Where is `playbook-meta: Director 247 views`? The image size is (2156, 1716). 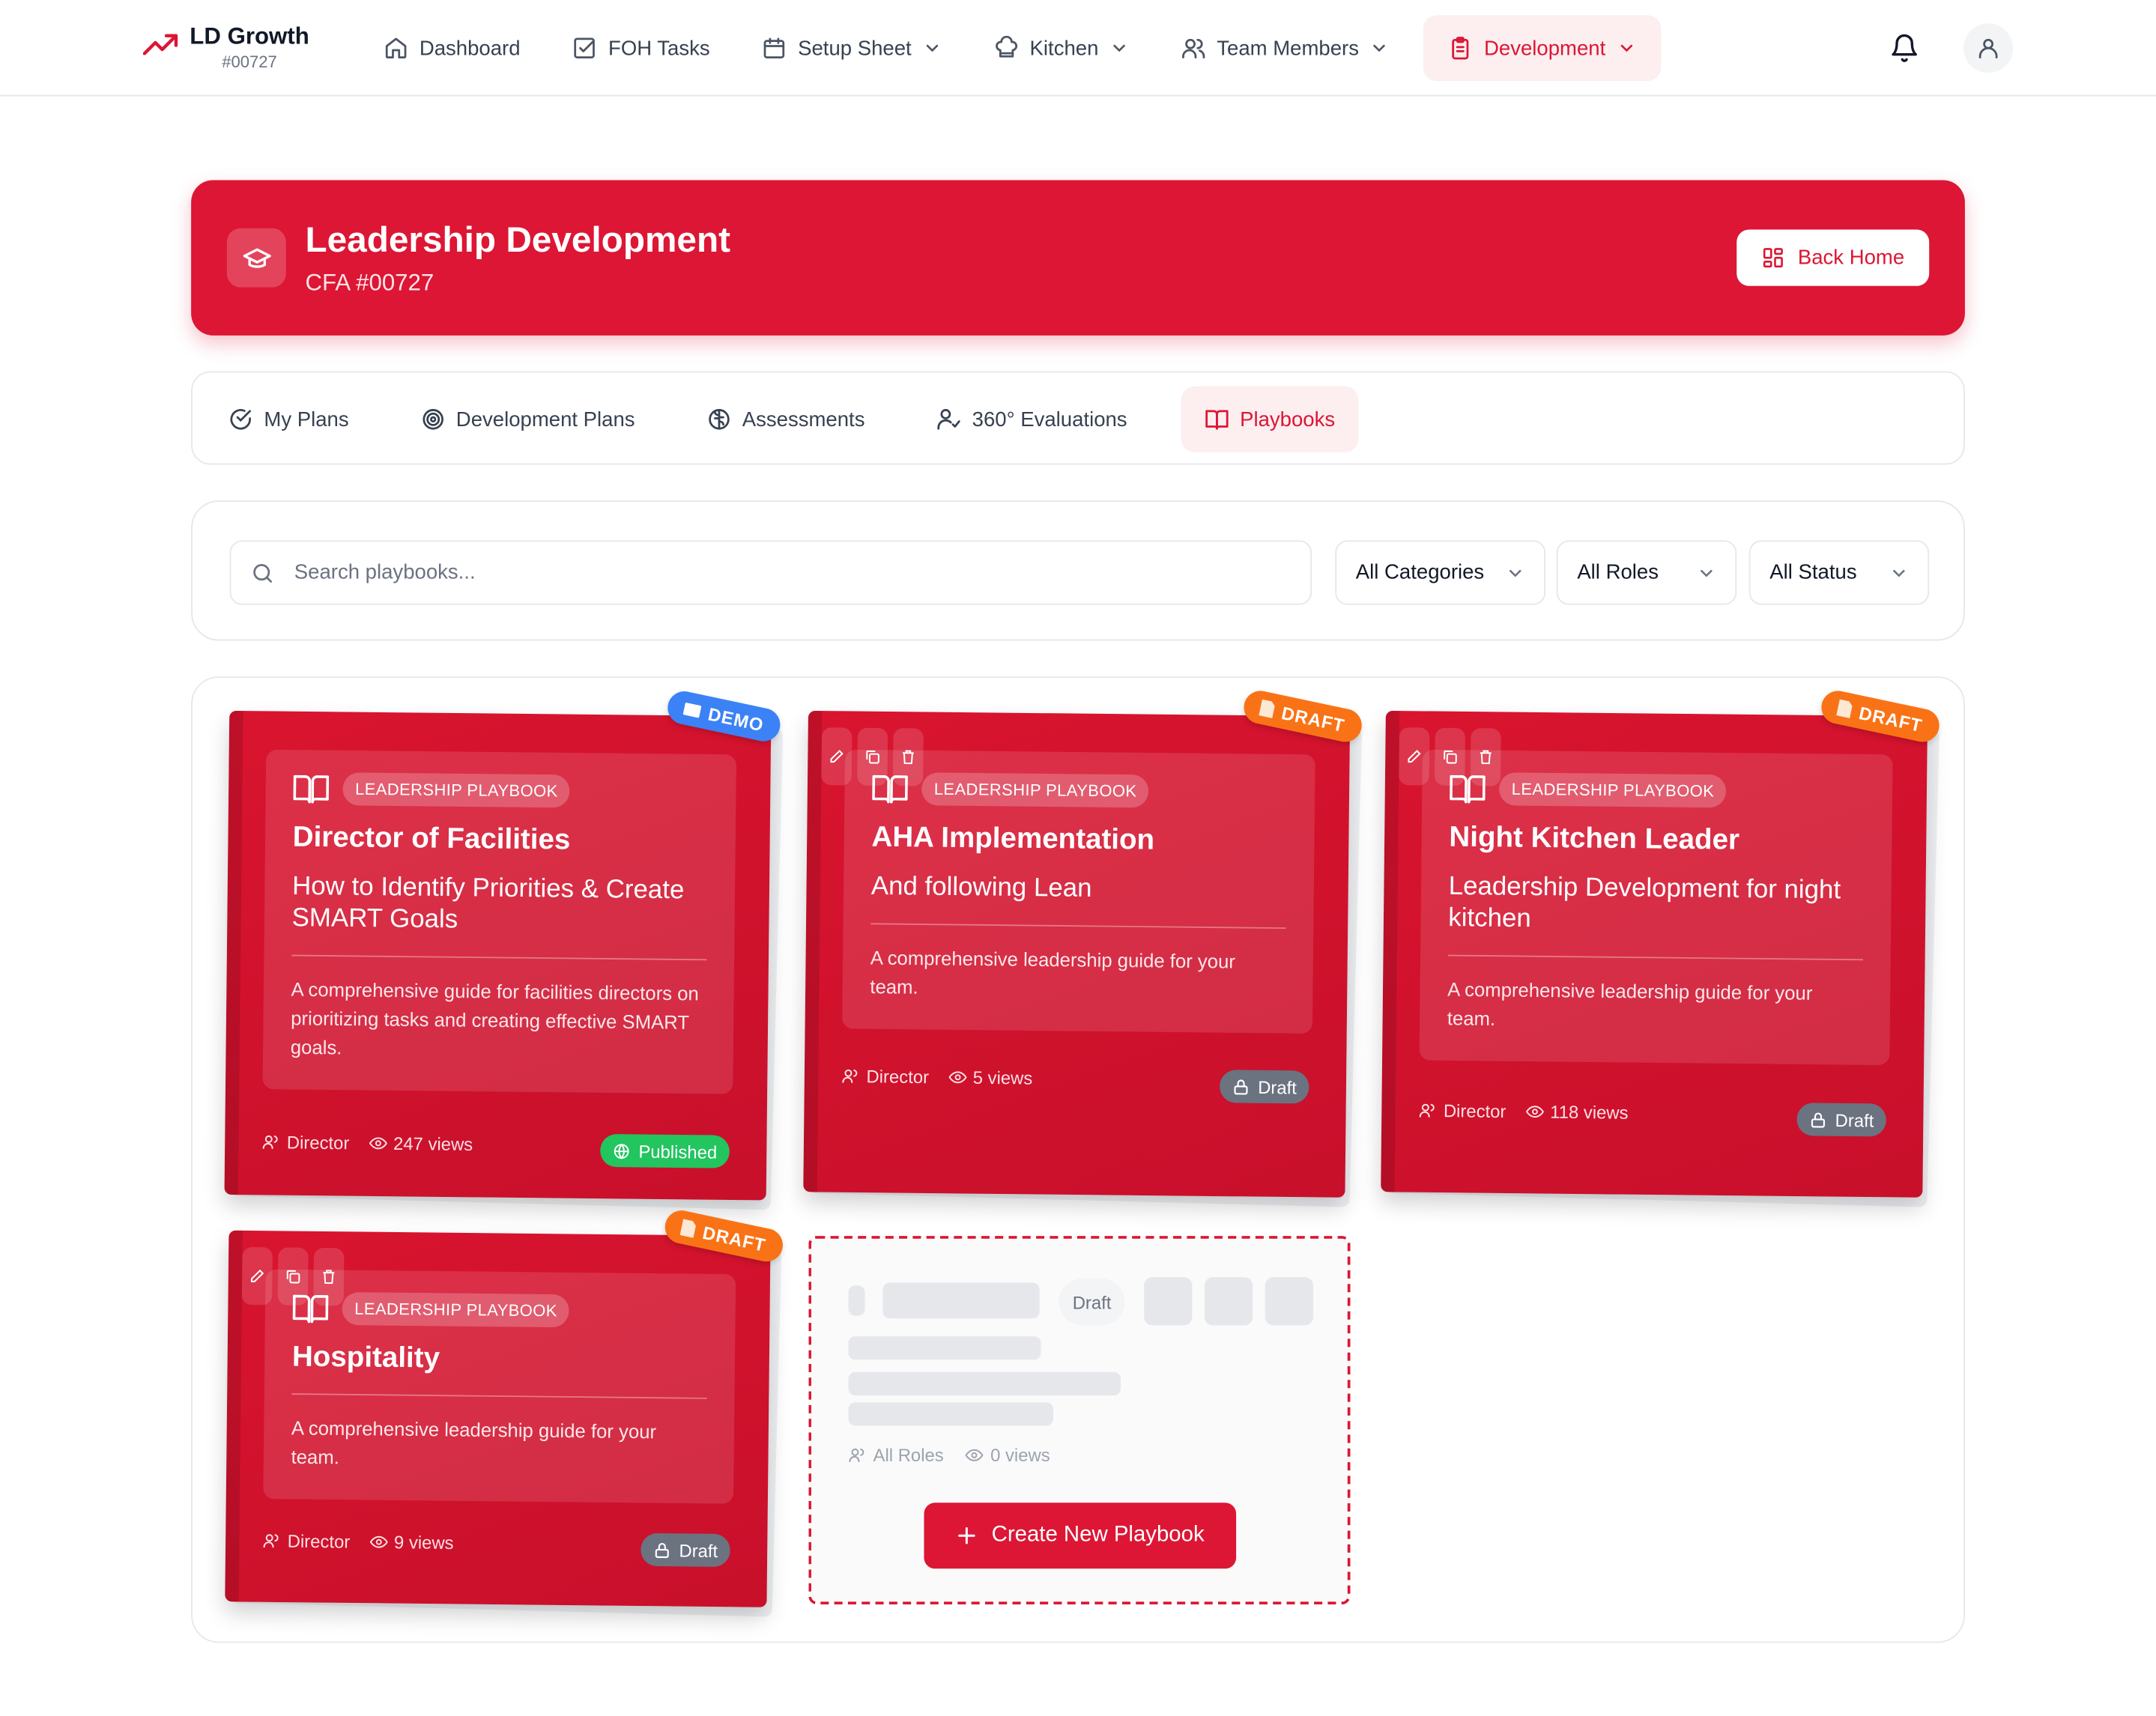 playbook-meta: Director 247 views is located at coordinates (367, 1143).